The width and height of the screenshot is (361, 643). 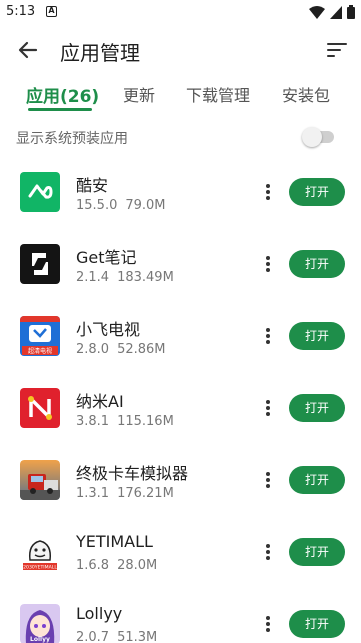 What do you see at coordinates (180, 95) in the screenshot?
I see `tab-bar: 应用(26) 更新 下载管理 安装包` at bounding box center [180, 95].